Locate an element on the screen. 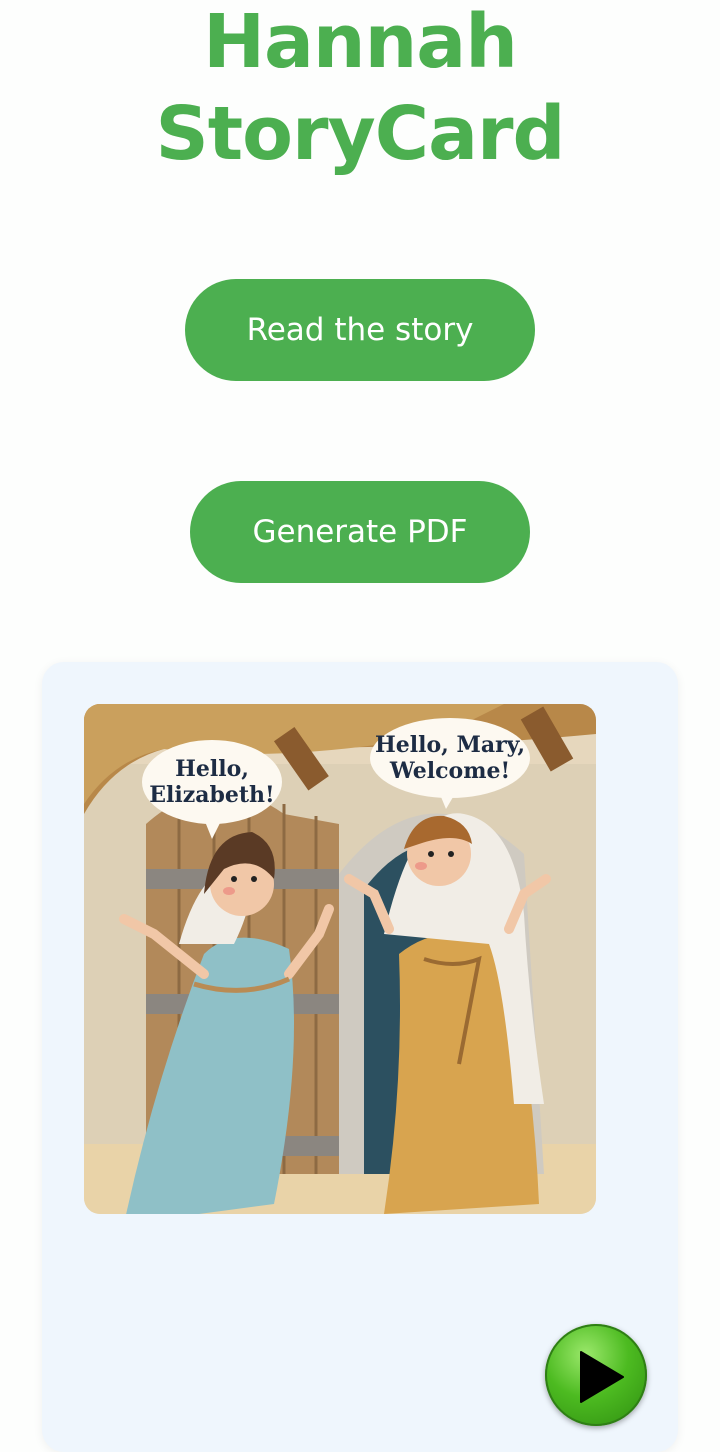 This screenshot has height=1452, width=720. title-line-2: StoryCard is located at coordinates (360, 134).